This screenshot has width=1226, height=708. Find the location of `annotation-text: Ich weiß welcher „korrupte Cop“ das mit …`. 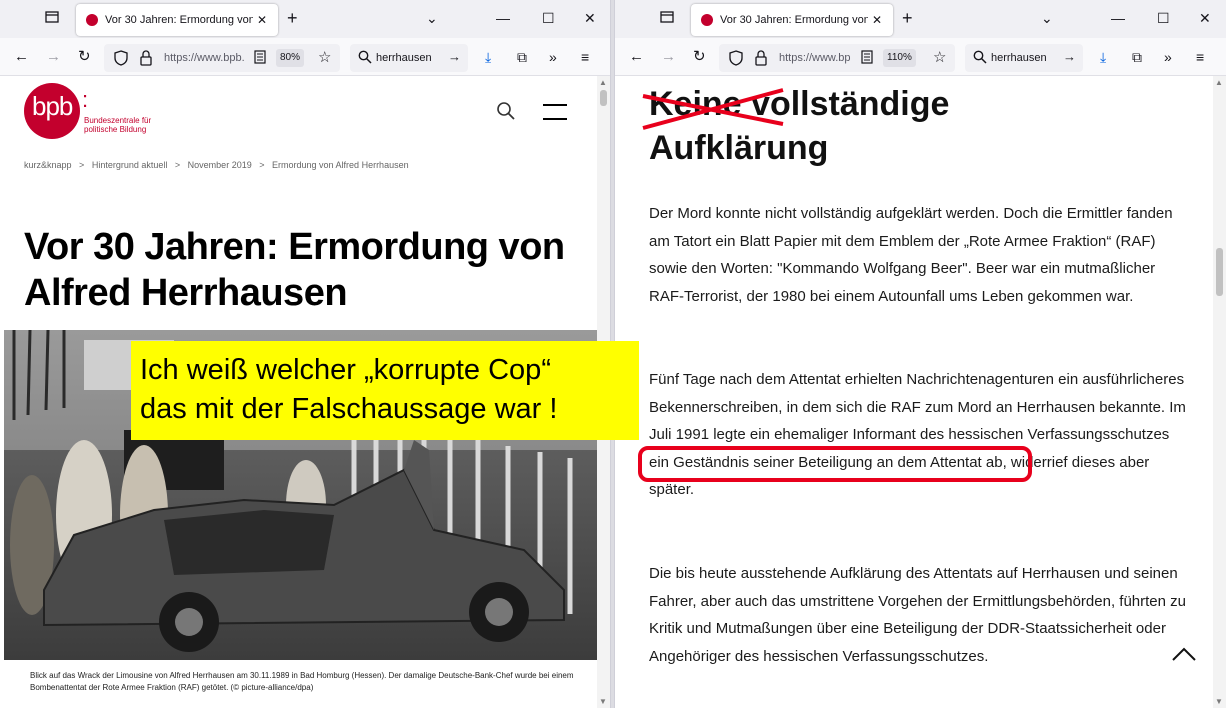

annotation-text: Ich weiß welcher „korrupte Cop“ das mit … is located at coordinates (348, 390).